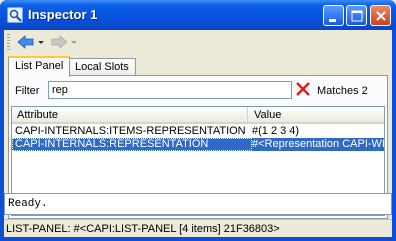 The height and width of the screenshot is (241, 396). I want to click on tab-strip: List Panel Local Slots, so click(198, 66).